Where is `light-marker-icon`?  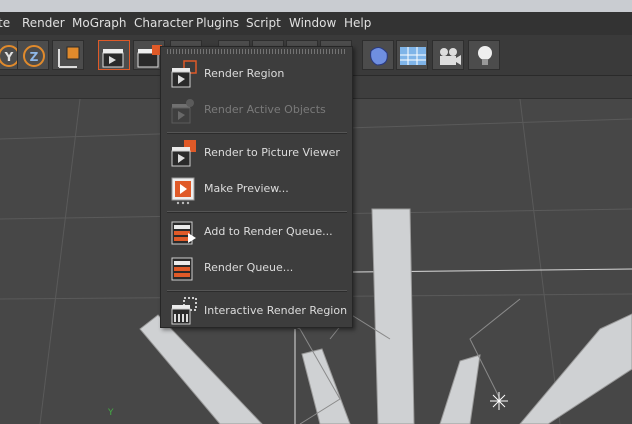
light-marker-icon is located at coordinates (499, 401).